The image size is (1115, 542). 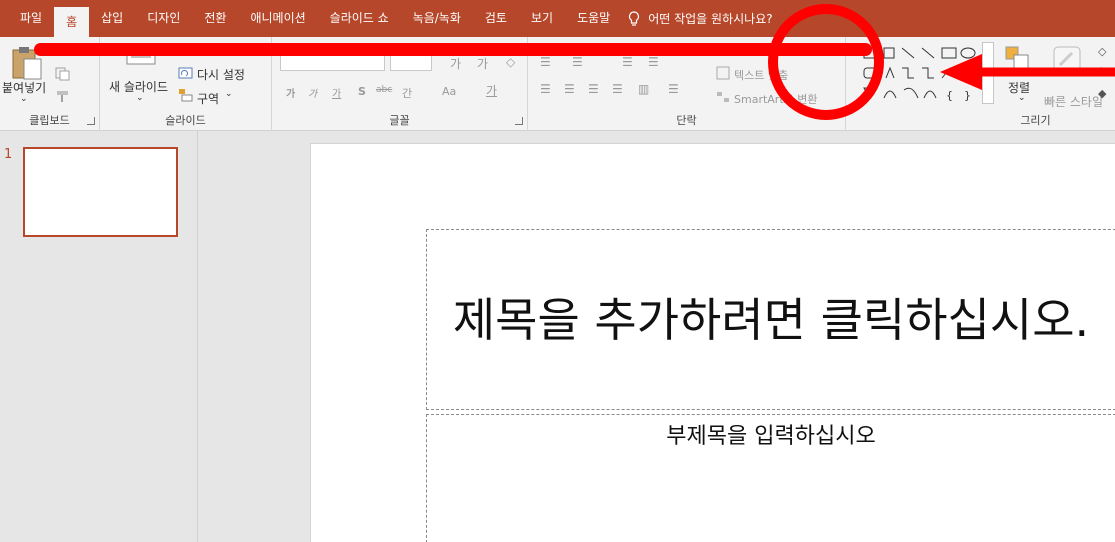 I want to click on annotation-red-circle, so click(x=826, y=62).